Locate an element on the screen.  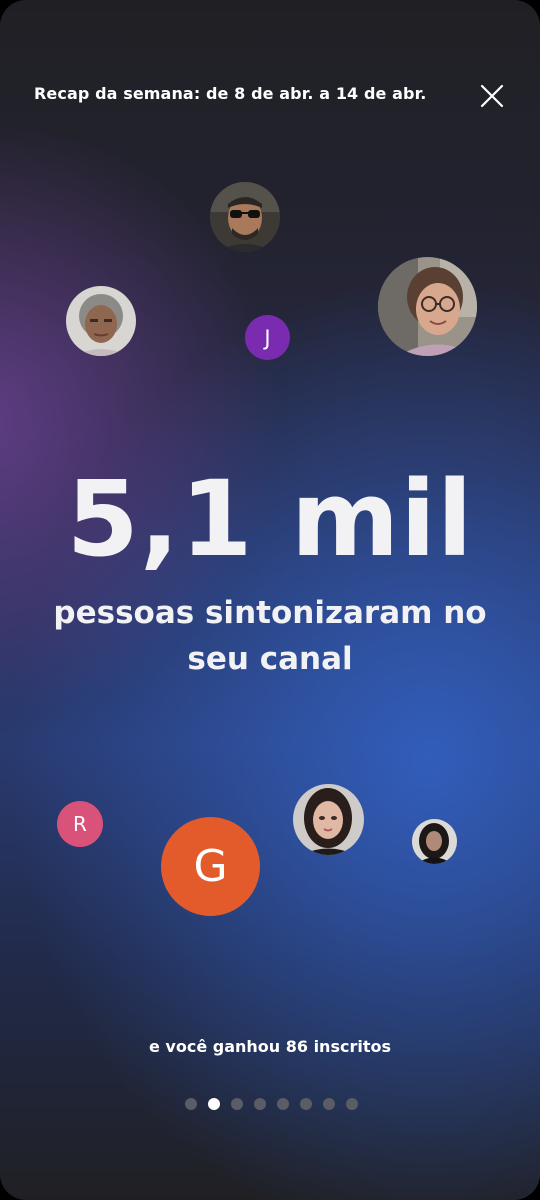
viewers-count: 5,1 mil is located at coordinates (270, 519).